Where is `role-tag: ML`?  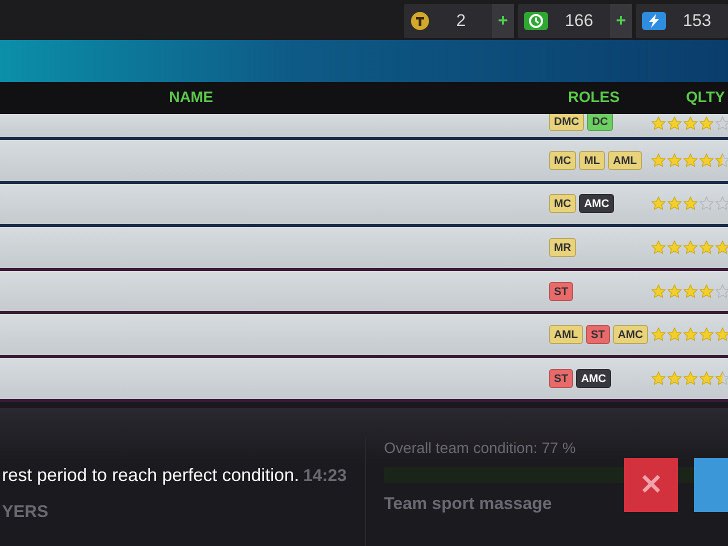
role-tag: ML is located at coordinates (592, 160).